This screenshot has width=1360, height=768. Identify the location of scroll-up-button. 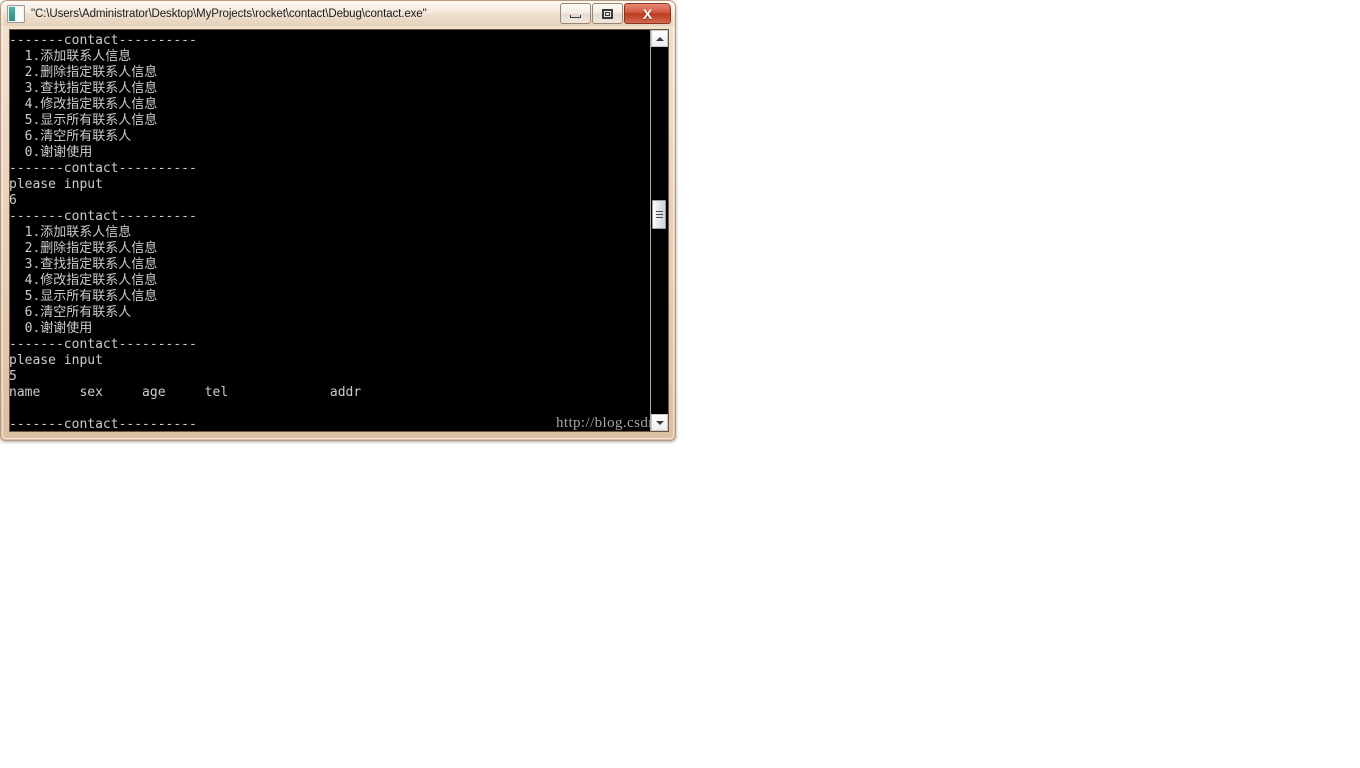
(659, 38).